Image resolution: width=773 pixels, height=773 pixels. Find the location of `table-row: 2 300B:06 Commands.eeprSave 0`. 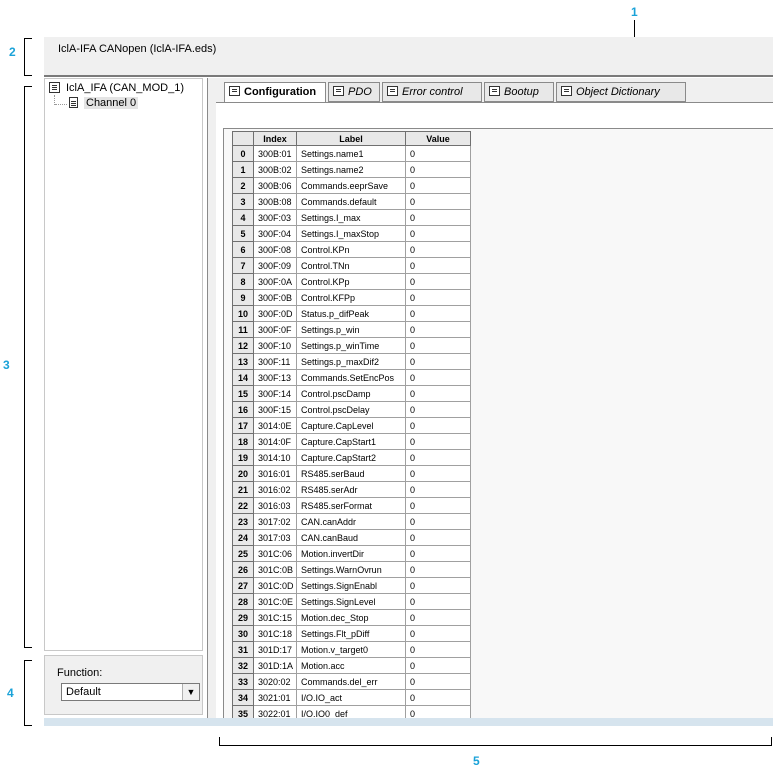

table-row: 2 300B:06 Commands.eeprSave 0 is located at coordinates (351, 185).